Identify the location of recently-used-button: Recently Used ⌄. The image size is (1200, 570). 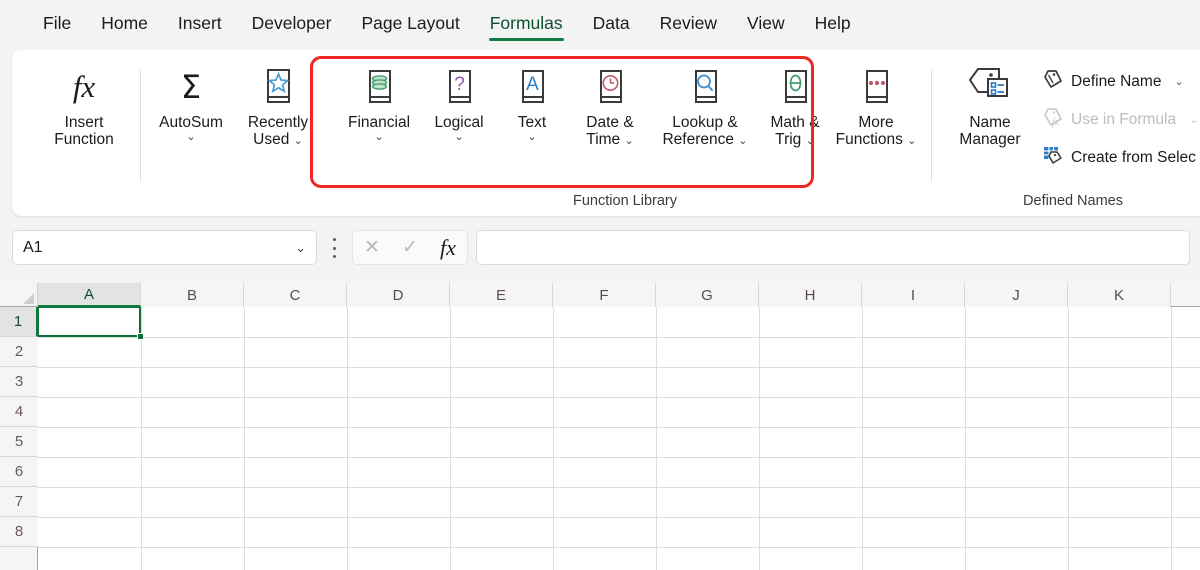
(278, 104).